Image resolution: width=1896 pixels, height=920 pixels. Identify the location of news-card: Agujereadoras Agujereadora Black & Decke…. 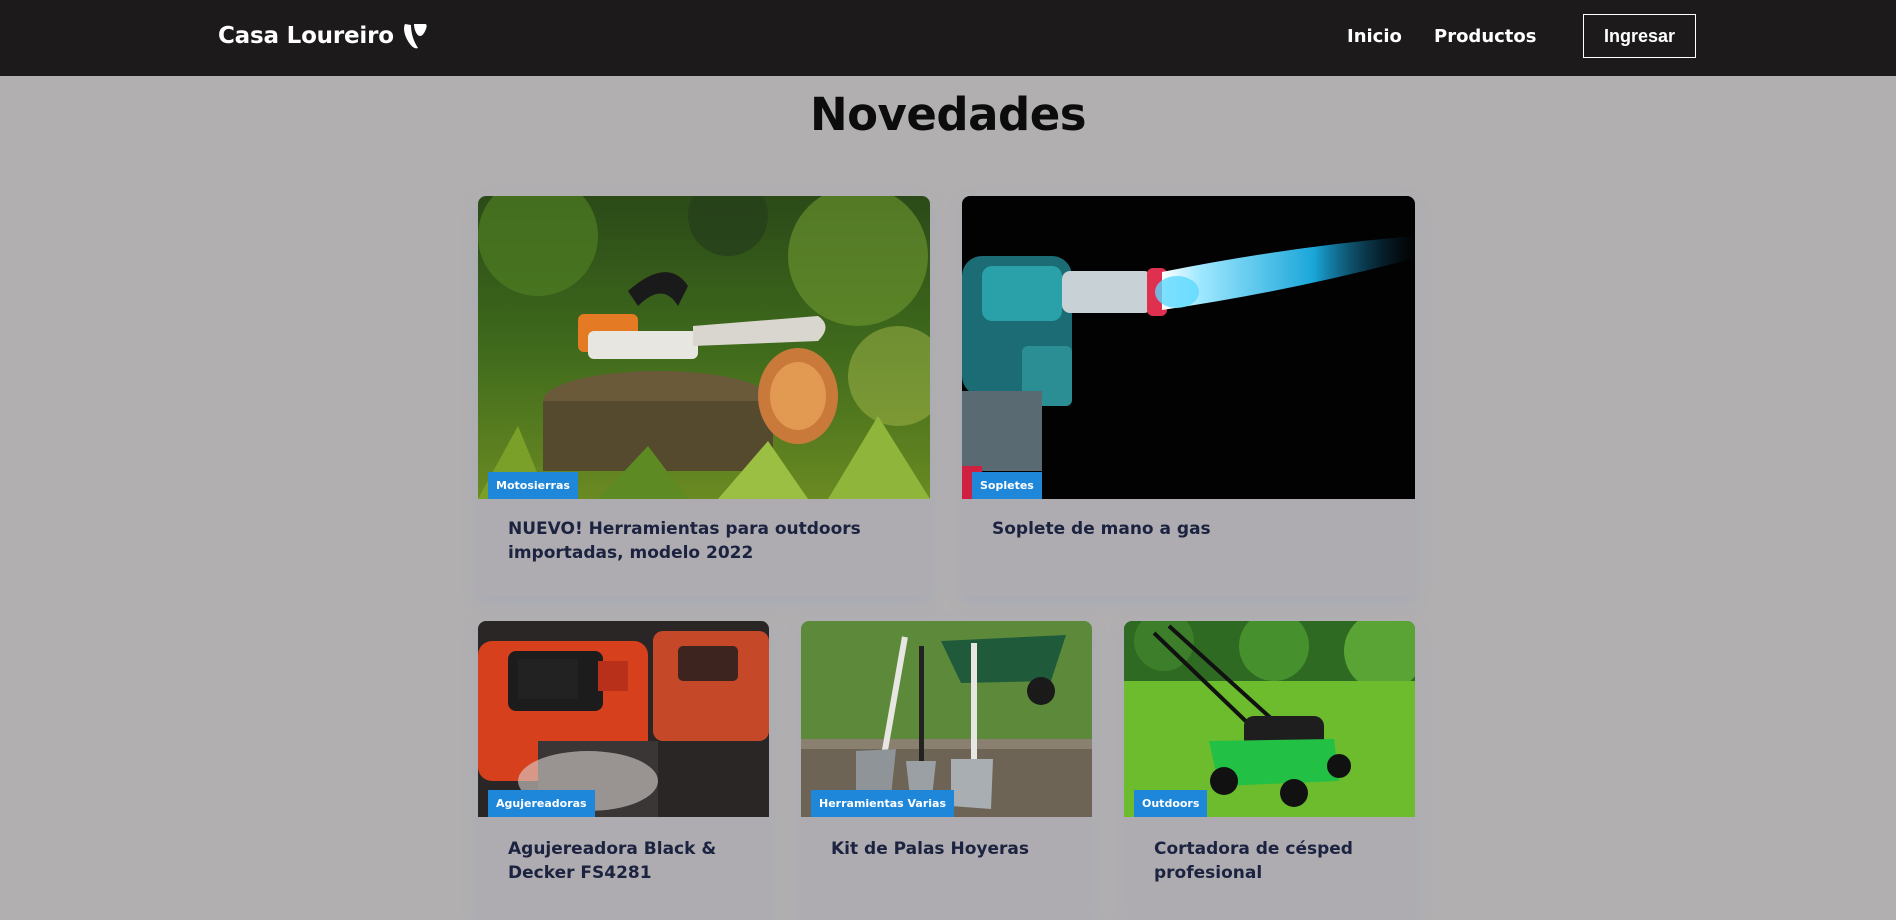
(623, 770).